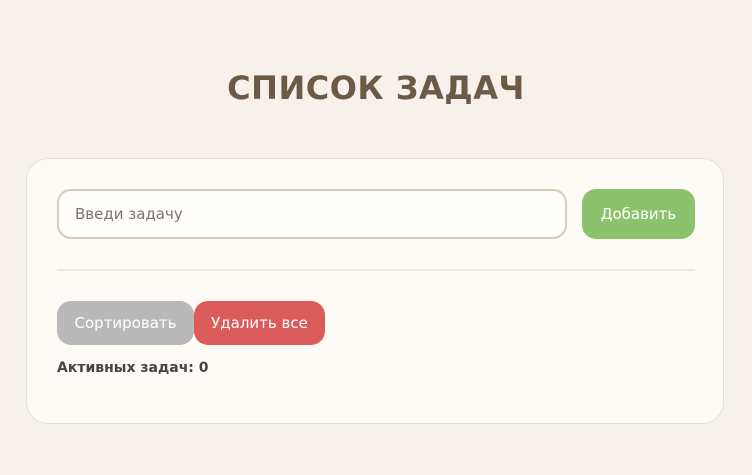 This screenshot has height=475, width=752. Describe the element at coordinates (638, 214) in the screenshot. I see `add-button: Добавить` at that location.